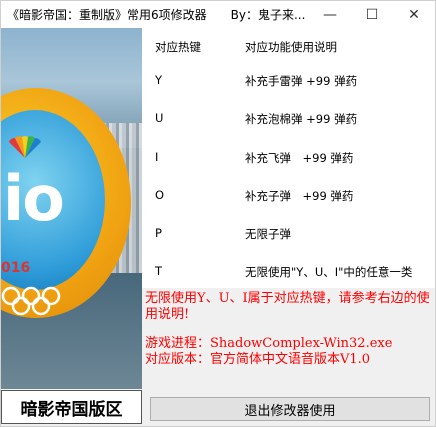 Image resolution: width=436 pixels, height=427 pixels. What do you see at coordinates (157, 157) in the screenshot?
I see `hotkey-key: I` at bounding box center [157, 157].